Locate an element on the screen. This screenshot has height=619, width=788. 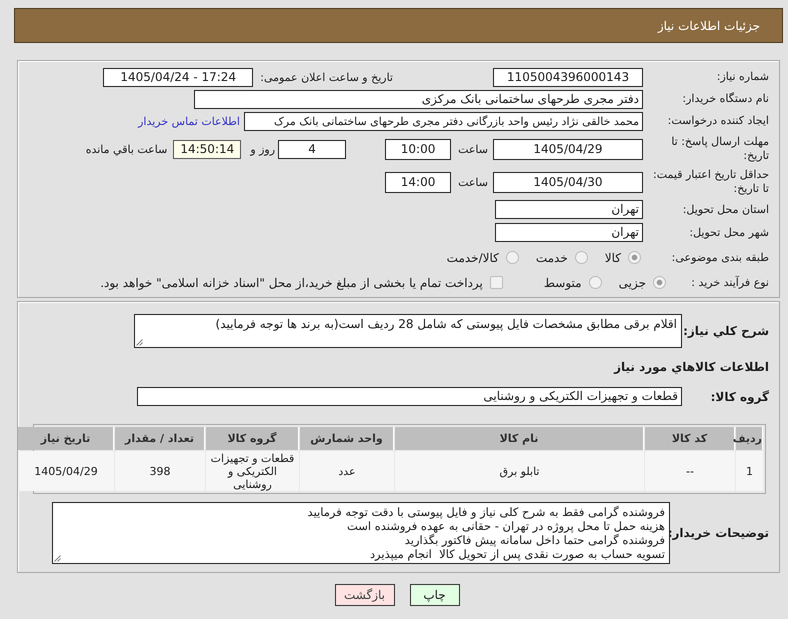
column-header: تعداد / مقدار is located at coordinates (160, 438).